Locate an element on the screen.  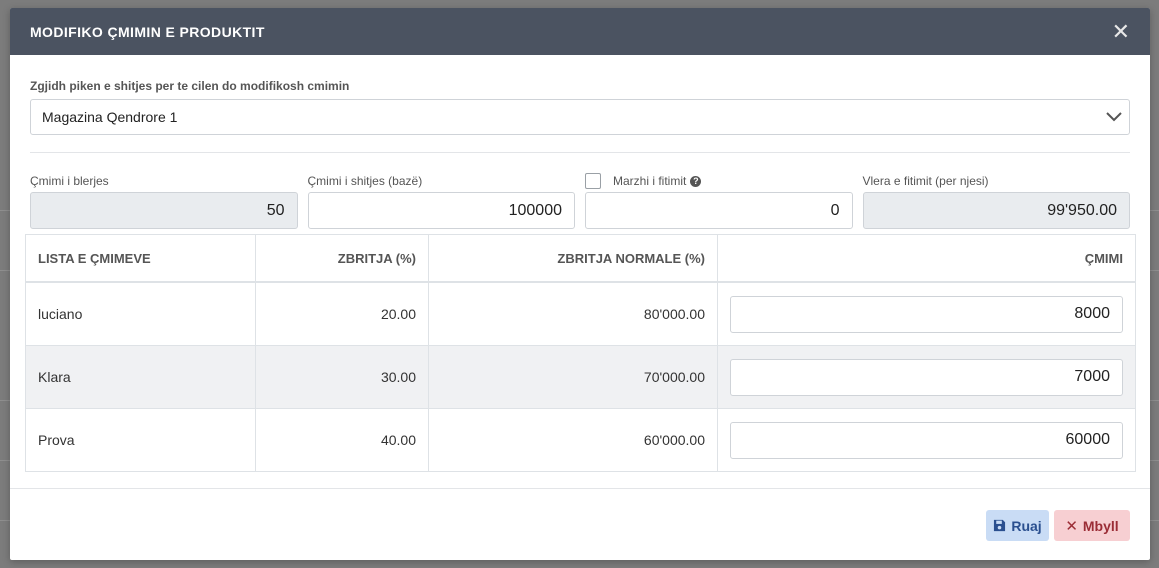
table-row: luciano 20.00 80'000.00 8000 is located at coordinates (580, 313).